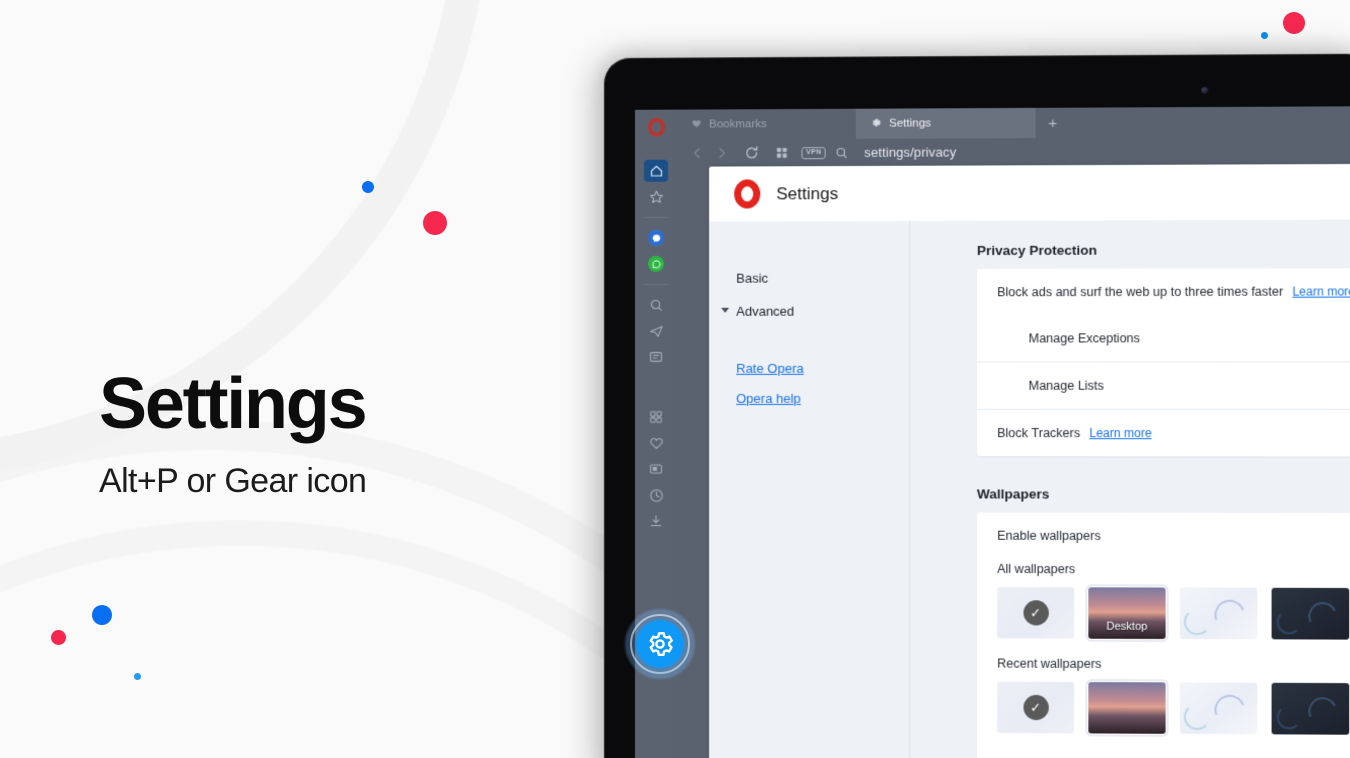  I want to click on sidebar-item-news, so click(656, 357).